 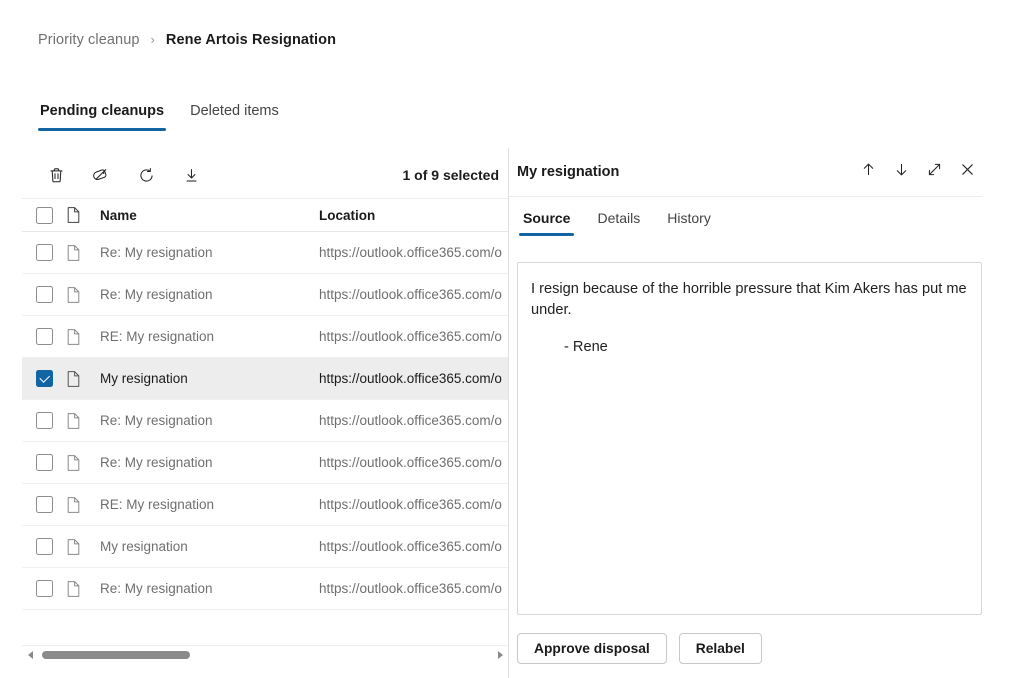 I want to click on next-item-button, so click(x=901, y=172).